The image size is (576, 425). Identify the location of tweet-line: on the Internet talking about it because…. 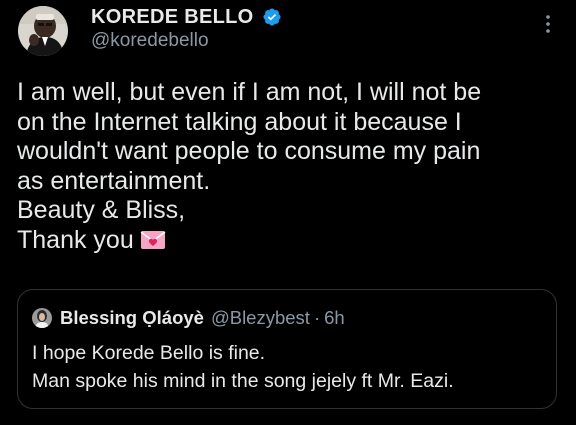
(239, 121).